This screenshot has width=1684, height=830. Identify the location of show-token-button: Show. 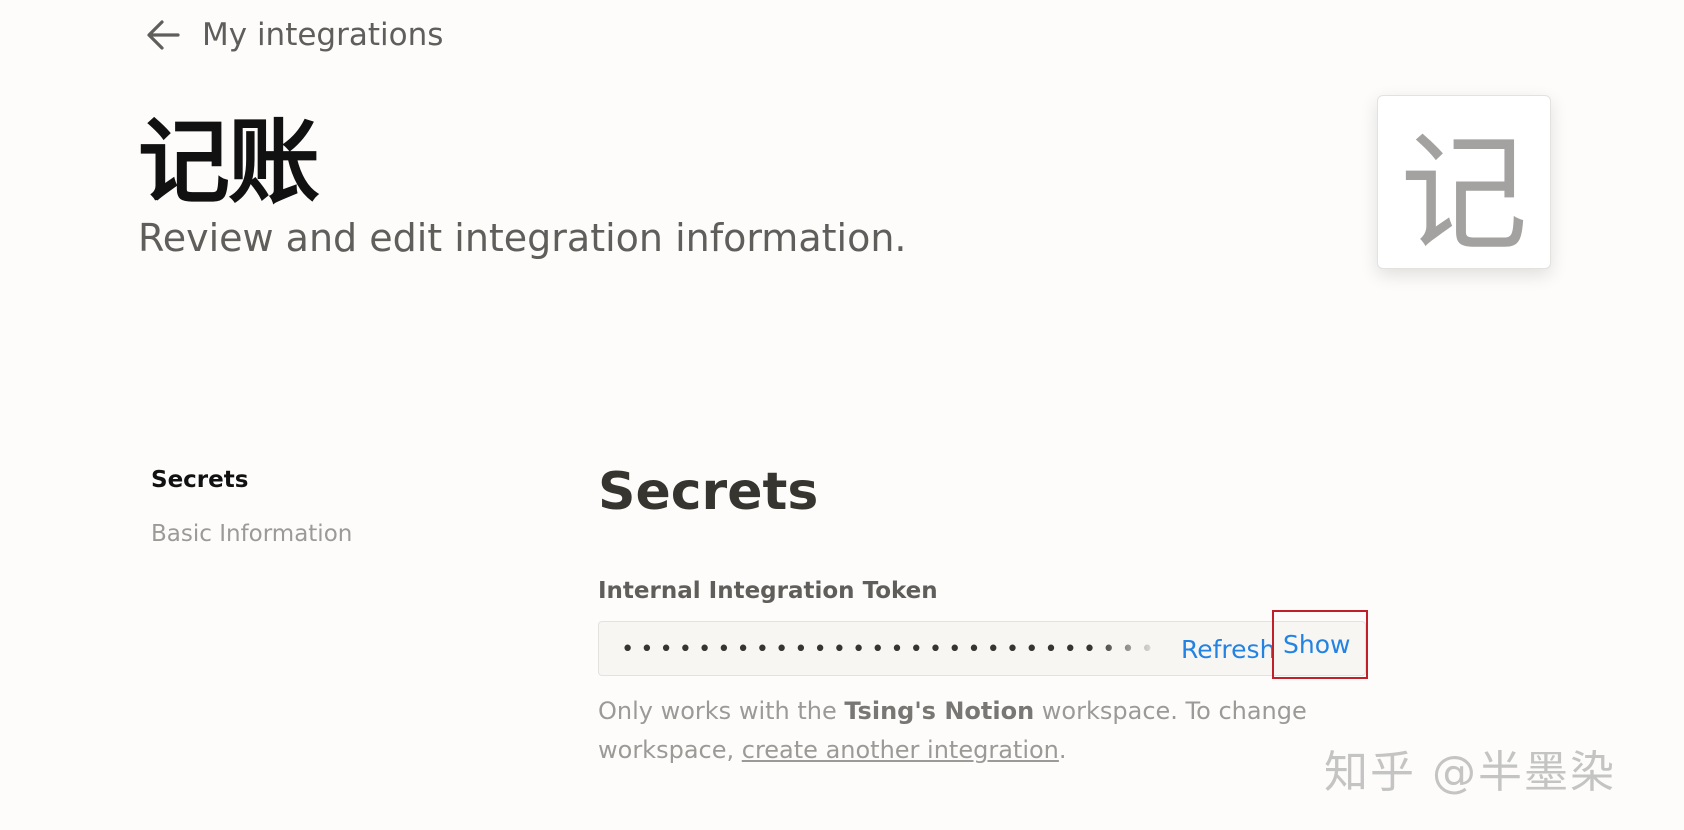
(1320, 644).